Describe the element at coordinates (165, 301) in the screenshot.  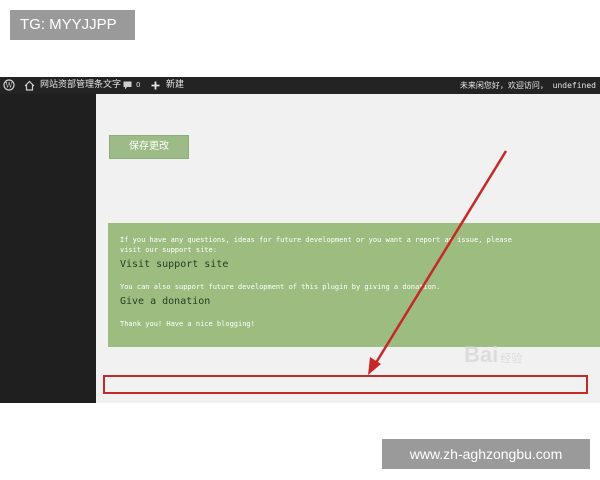
I see `give-donation-link: Give a donation` at that location.